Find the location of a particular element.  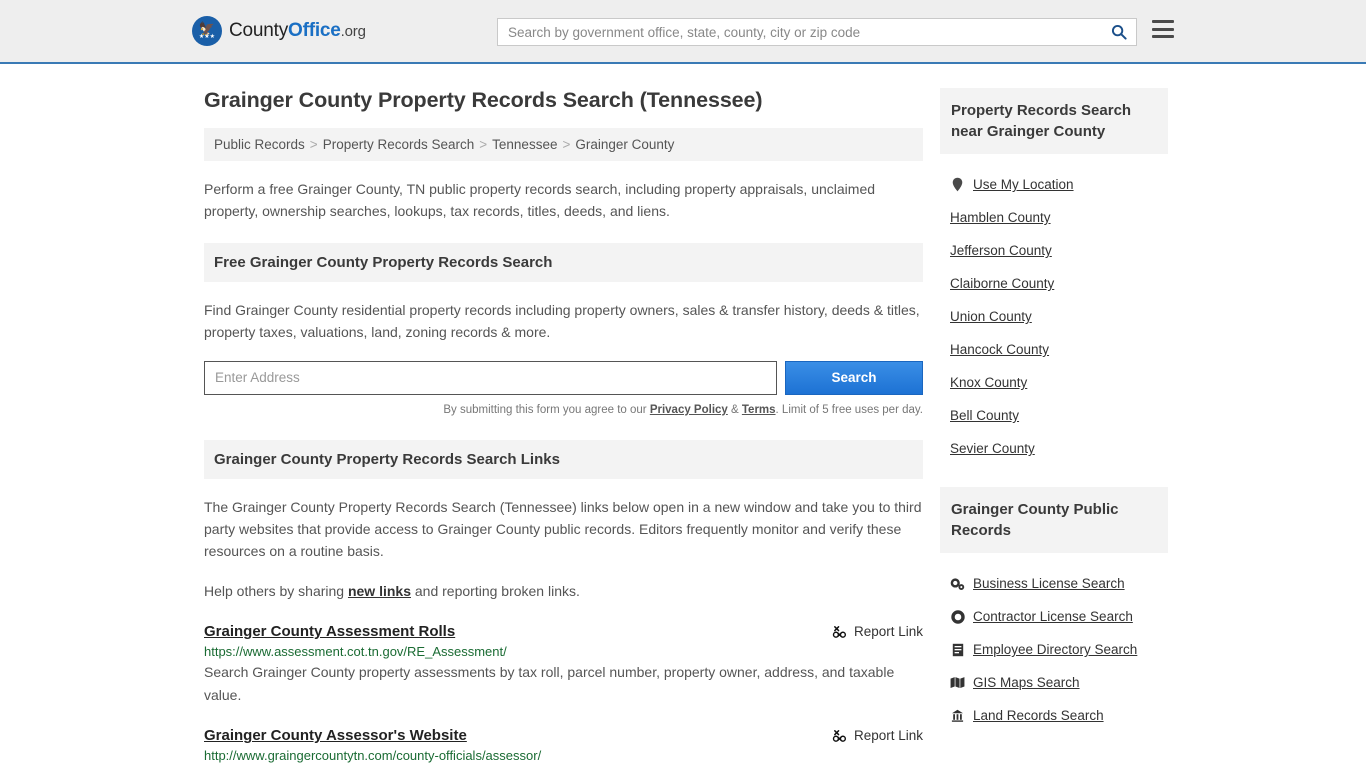

terms-link: Terms is located at coordinates (759, 410).